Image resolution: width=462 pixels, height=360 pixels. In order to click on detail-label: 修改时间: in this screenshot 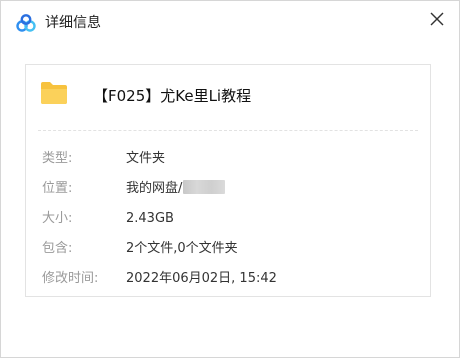, I will do `click(70, 278)`.